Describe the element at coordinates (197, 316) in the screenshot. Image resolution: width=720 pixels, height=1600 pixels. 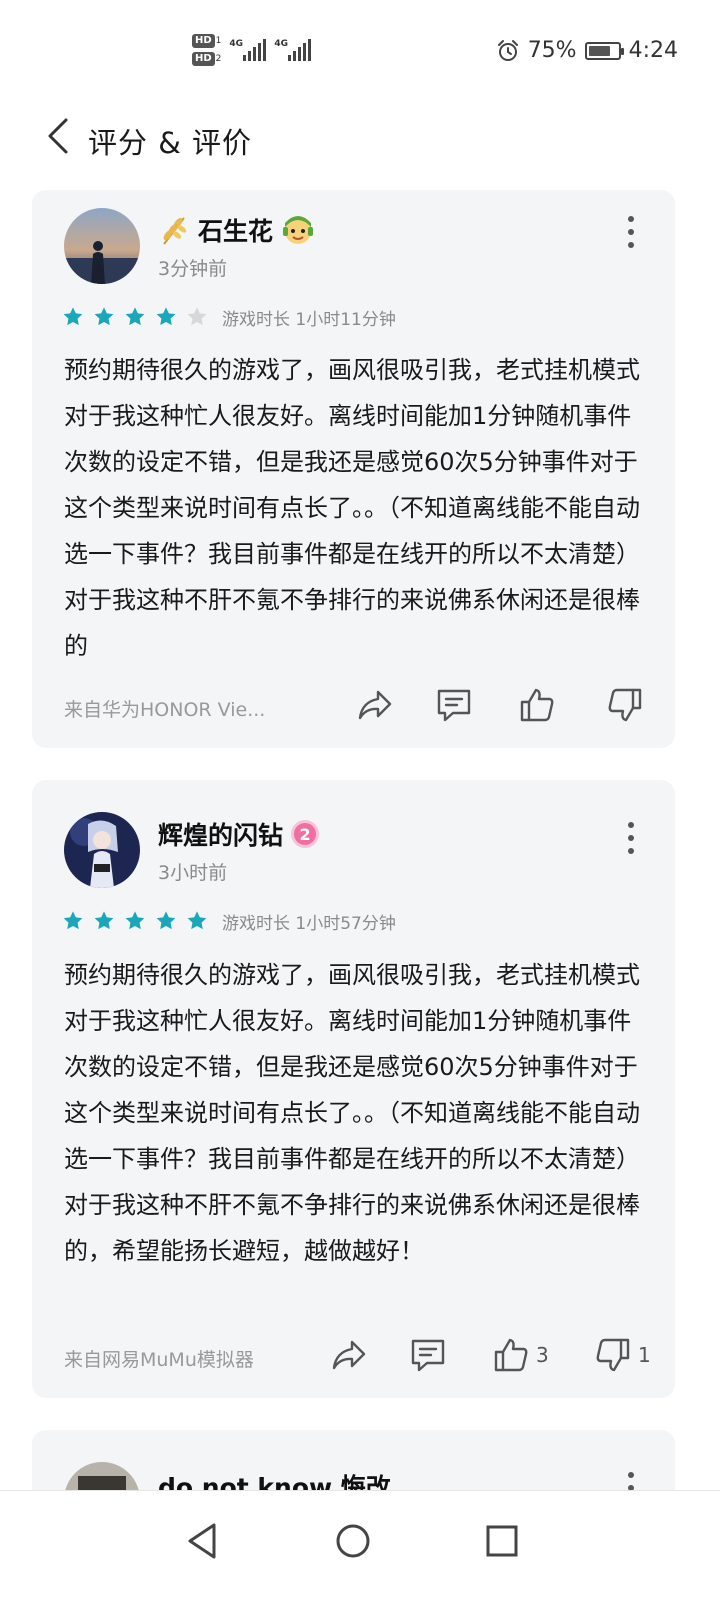
I see `star-empty-icon` at that location.